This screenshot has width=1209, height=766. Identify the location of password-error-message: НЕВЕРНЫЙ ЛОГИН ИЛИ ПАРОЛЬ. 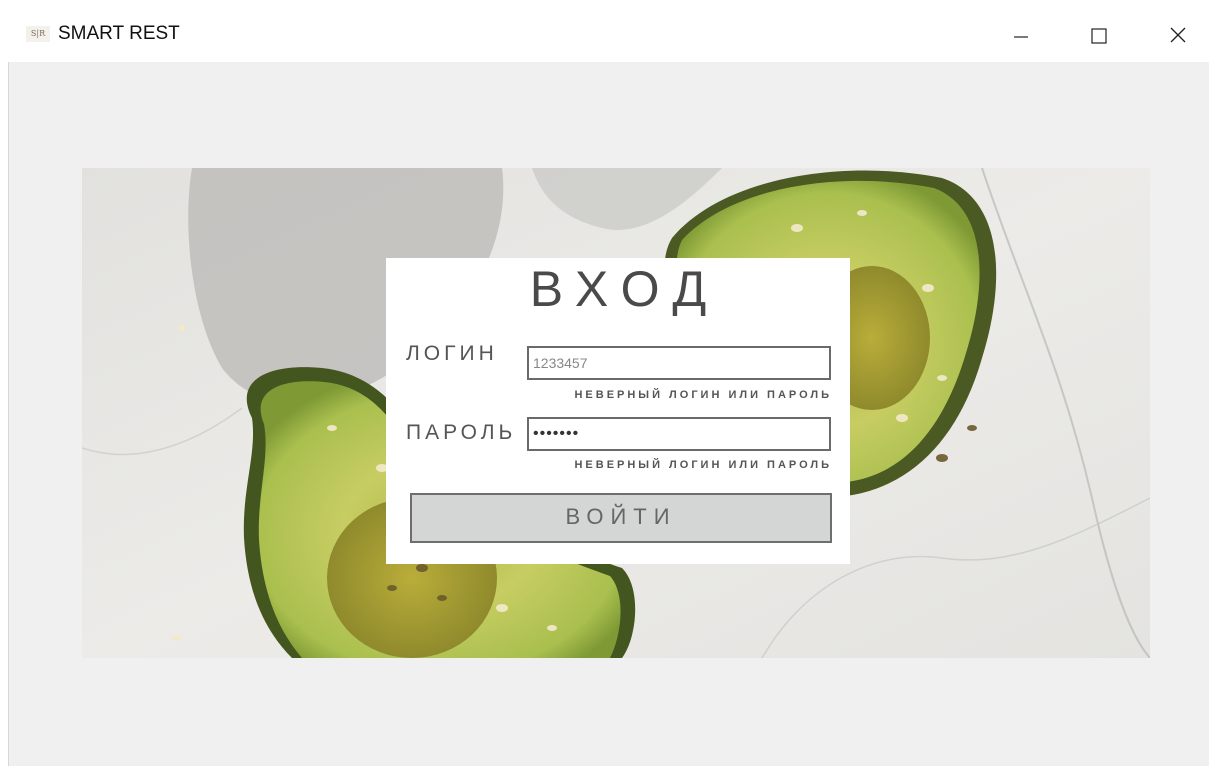
(703, 465).